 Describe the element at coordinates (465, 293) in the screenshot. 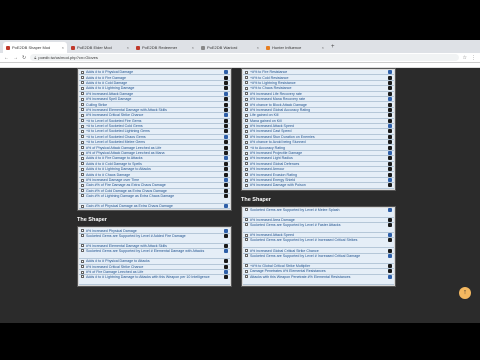

I see `scroll-to-top-button: ↑` at that location.